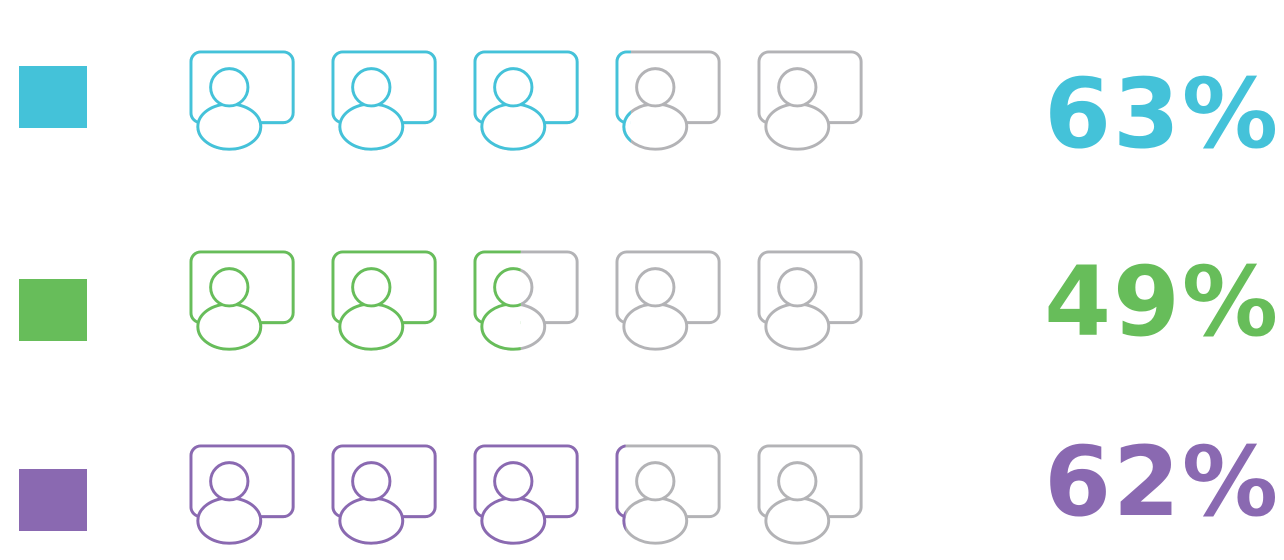 This screenshot has height=560, width=1284. Describe the element at coordinates (53, 500) in the screenshot. I see `legend-swatch` at that location.